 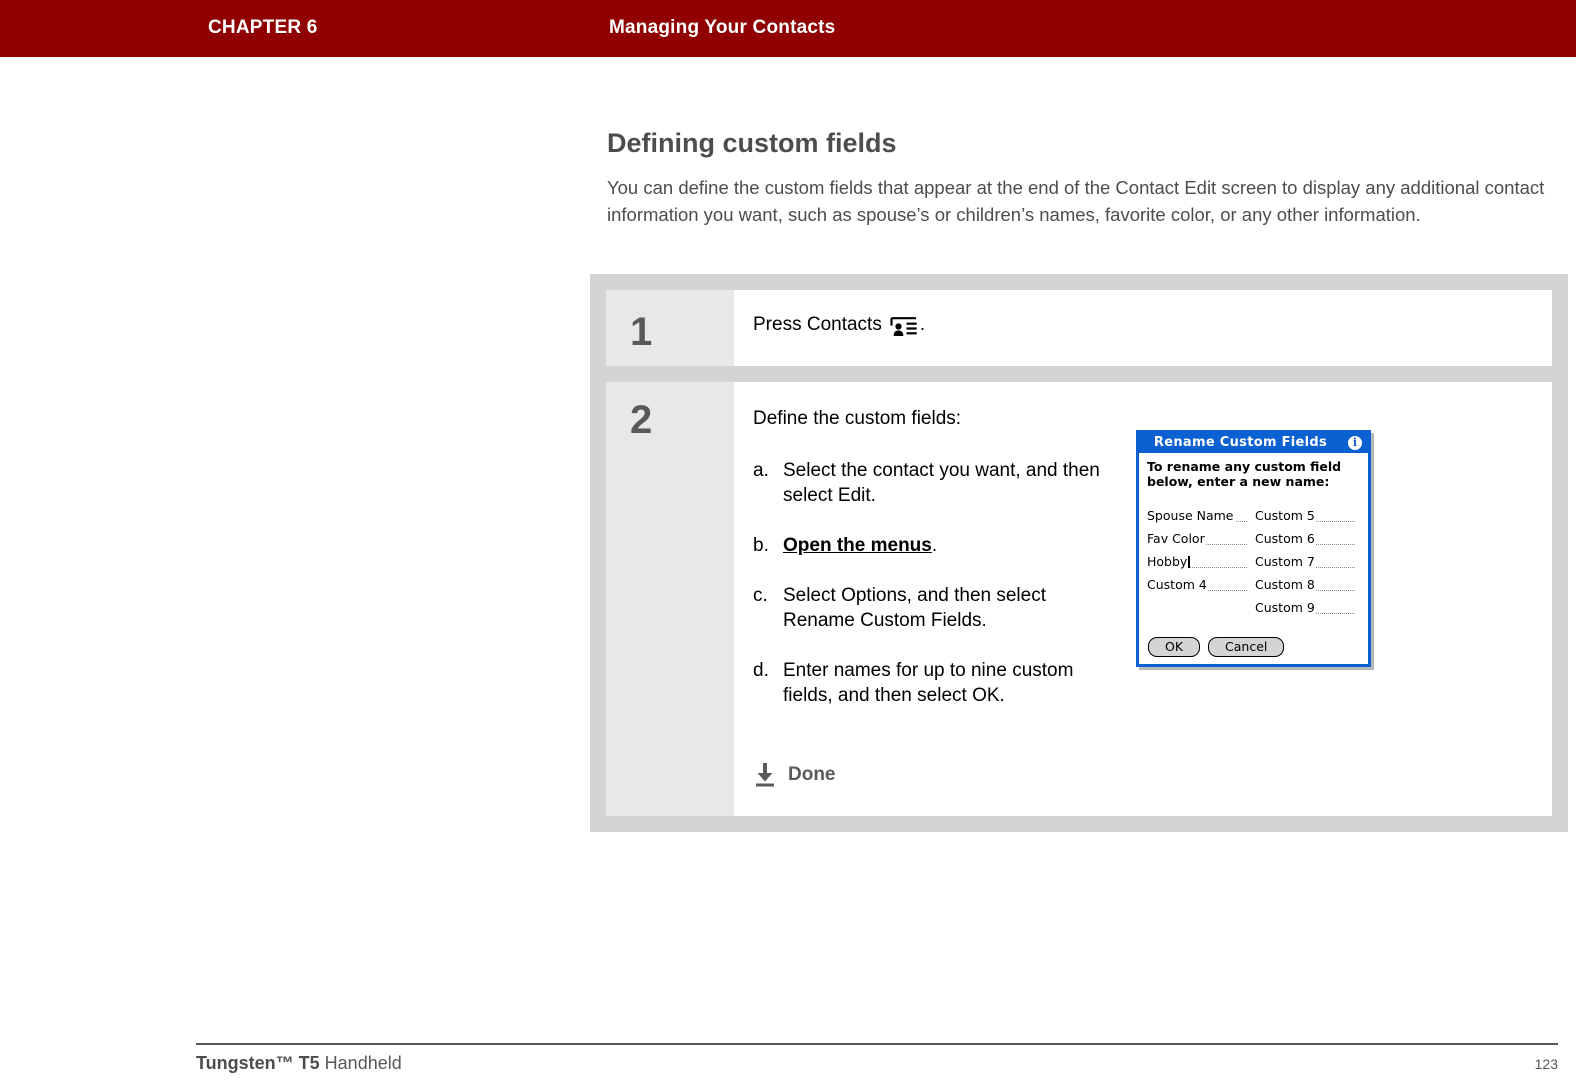 I want to click on custom-field-value: Spouse Name, so click(x=1191, y=515).